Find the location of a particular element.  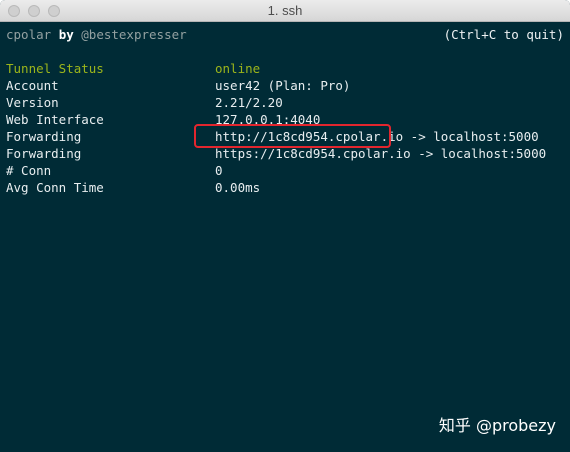

url-highlight-box is located at coordinates (292, 136).